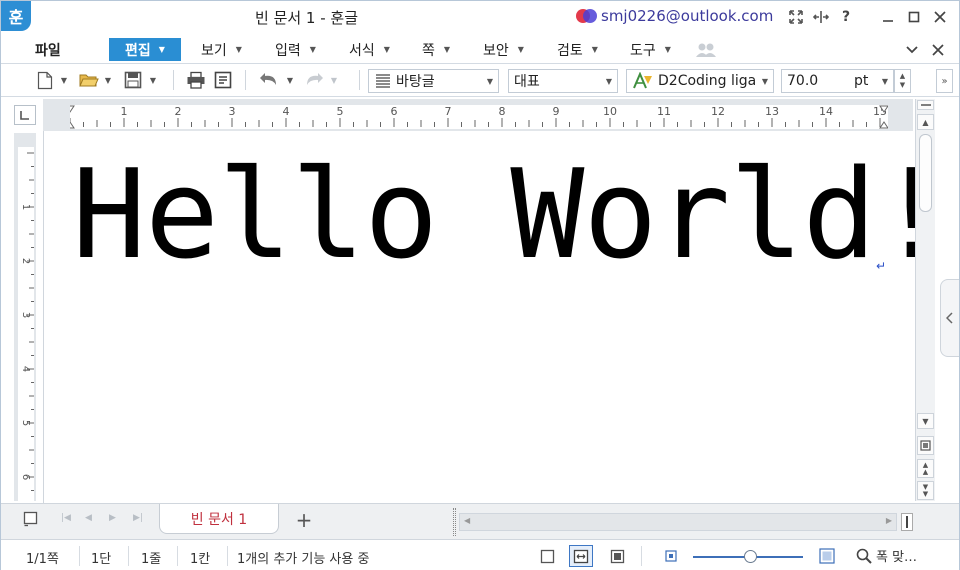  I want to click on zoom-slider-knob, so click(751, 556).